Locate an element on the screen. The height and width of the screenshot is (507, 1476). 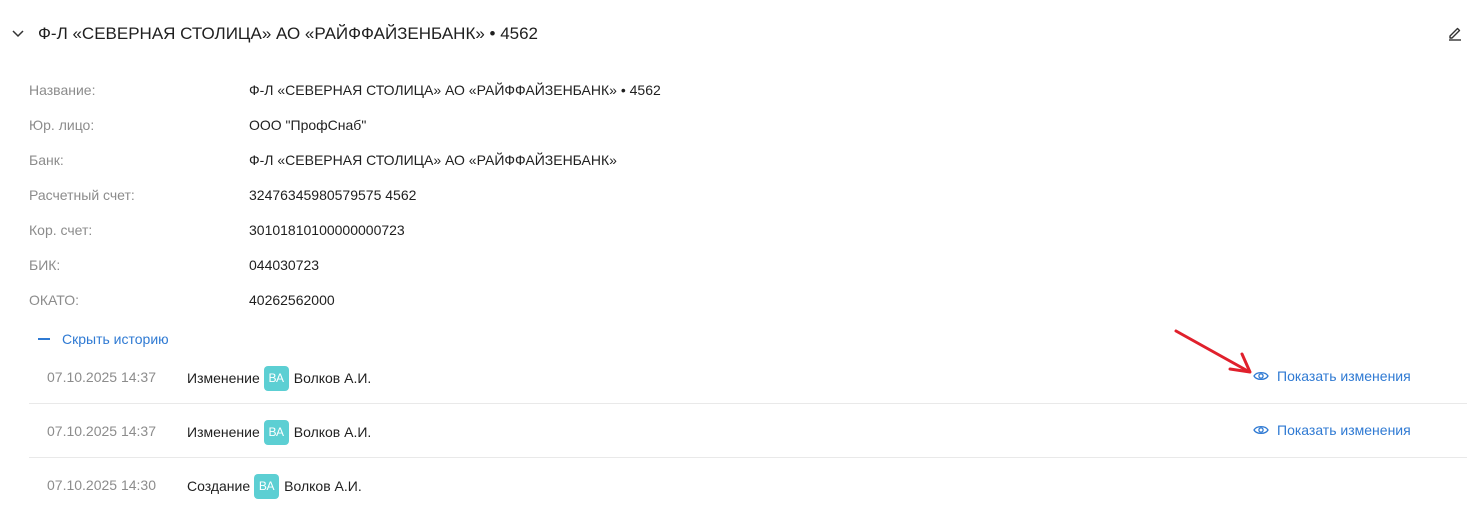
chevron-down-icon is located at coordinates (18, 34).